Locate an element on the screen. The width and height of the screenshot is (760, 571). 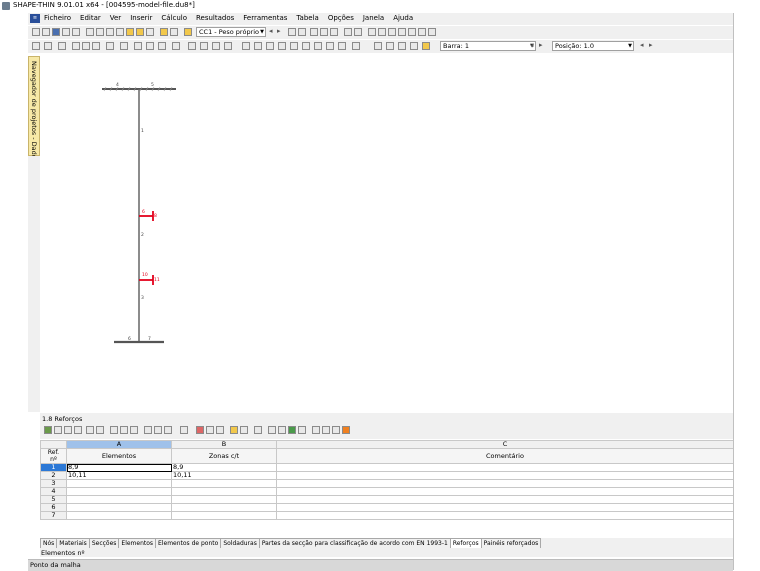
row-number: 7 is located at coordinates (53, 515).